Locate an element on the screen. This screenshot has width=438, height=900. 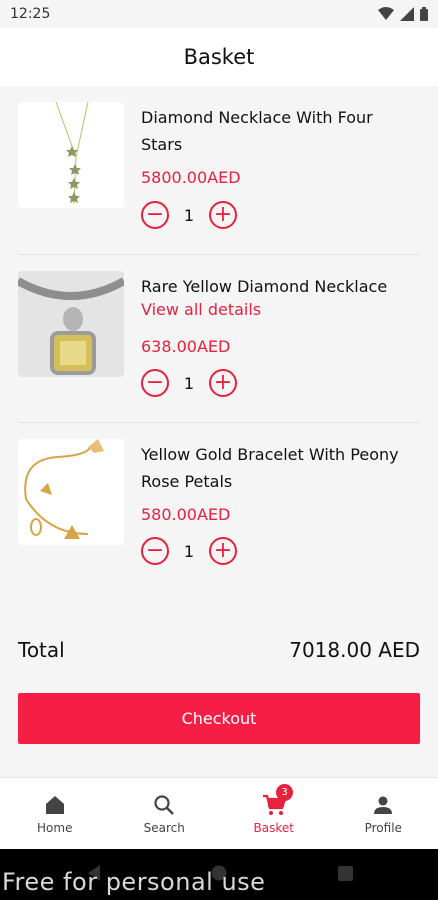
product-price: 638.00AED is located at coordinates (186, 346).